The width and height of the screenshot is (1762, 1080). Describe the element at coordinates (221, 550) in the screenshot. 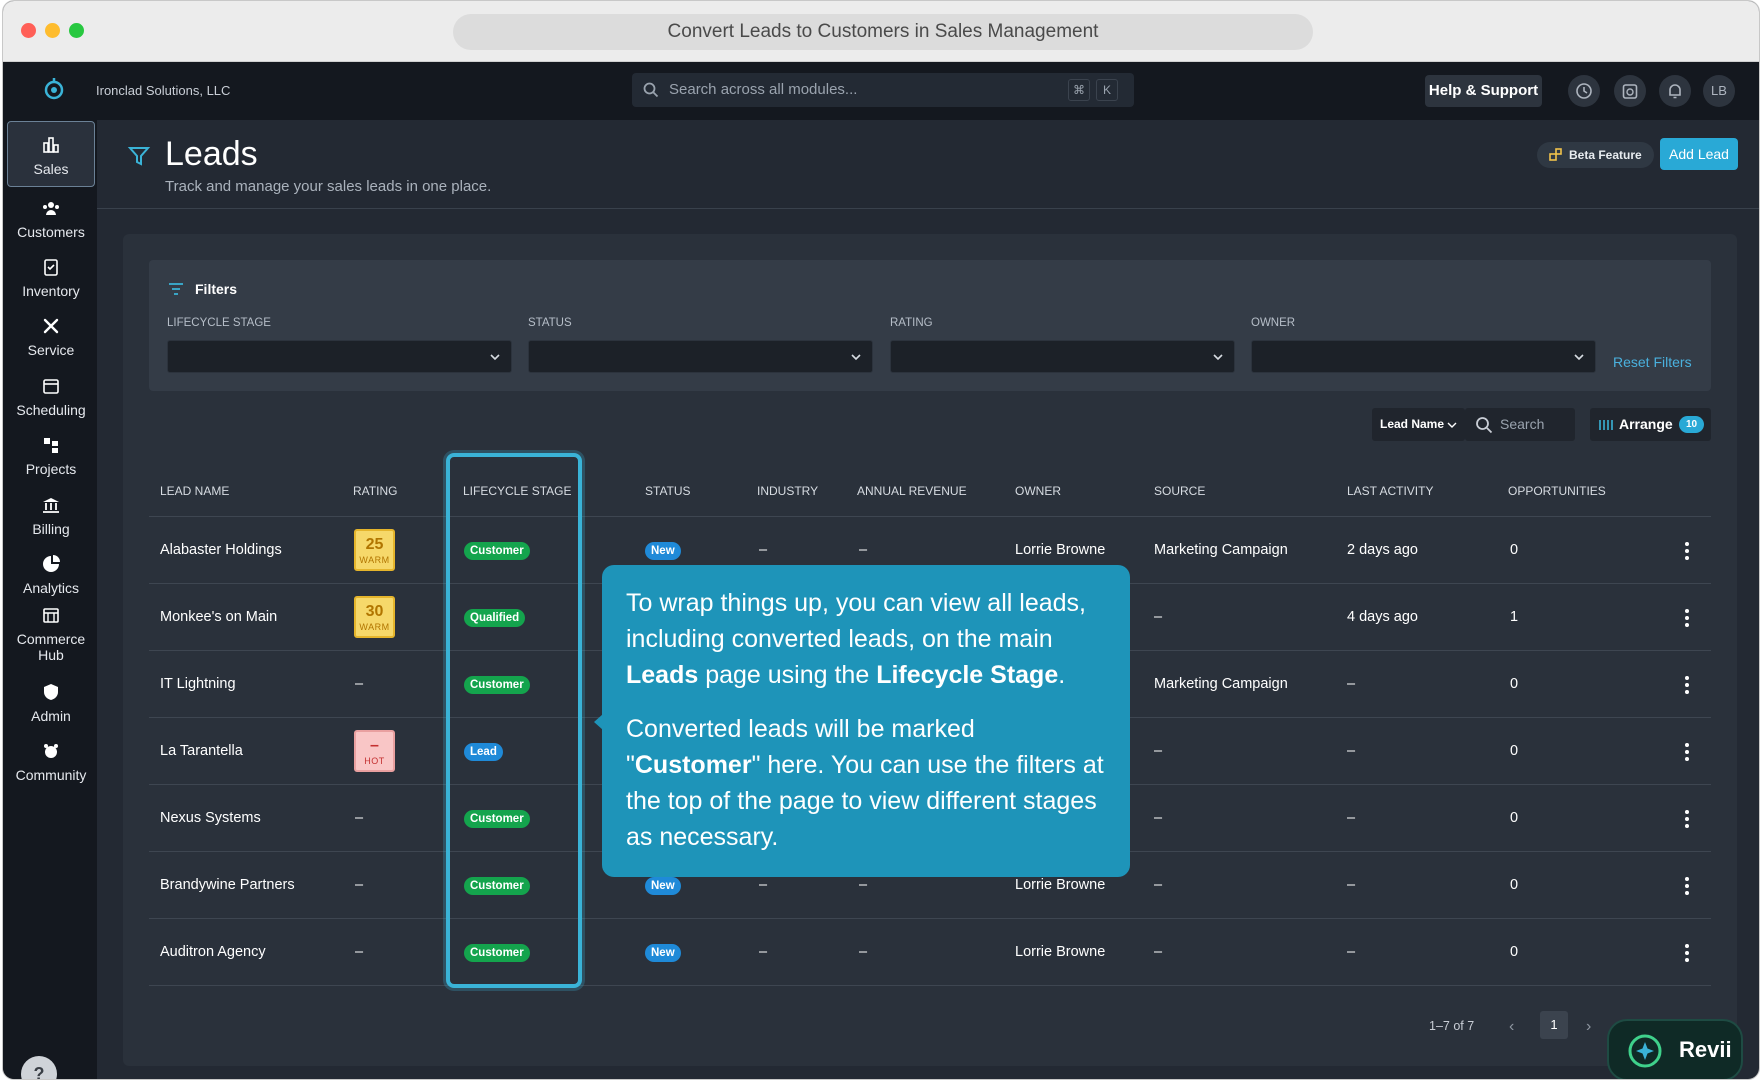

I see `lead-name-cell: Alabaster Holdings` at that location.